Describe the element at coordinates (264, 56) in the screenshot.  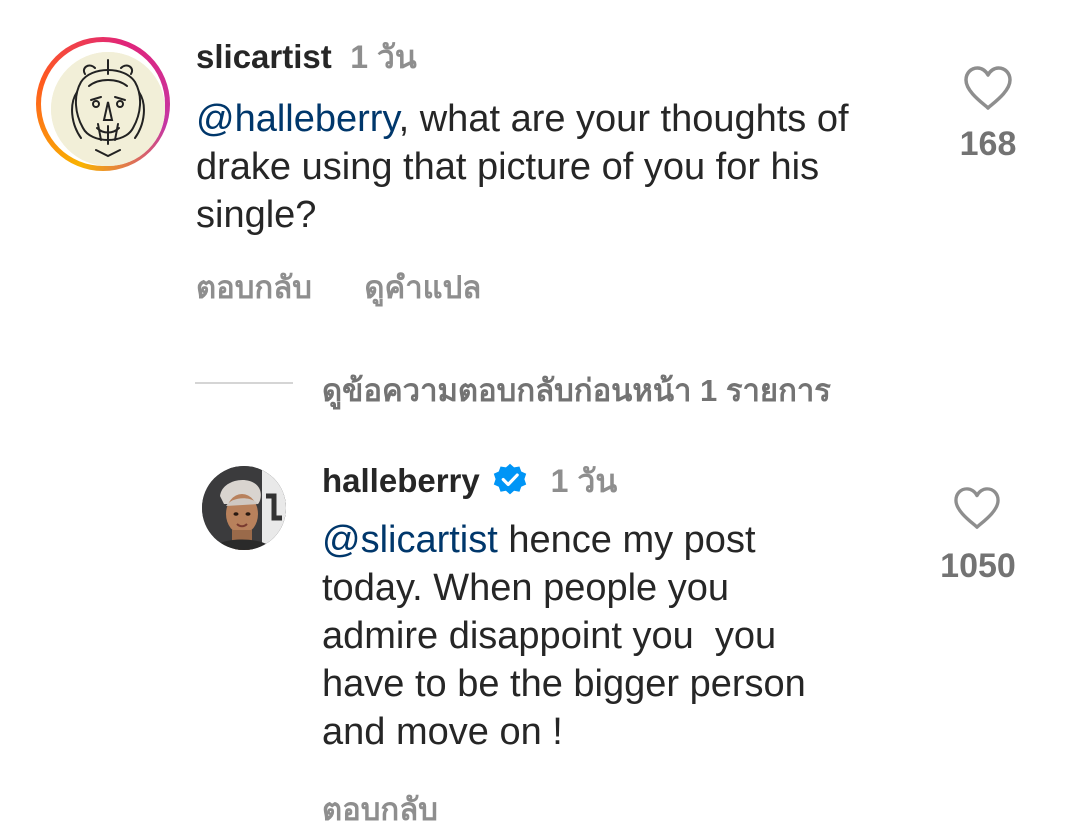
I see `comment-username: slicartist` at that location.